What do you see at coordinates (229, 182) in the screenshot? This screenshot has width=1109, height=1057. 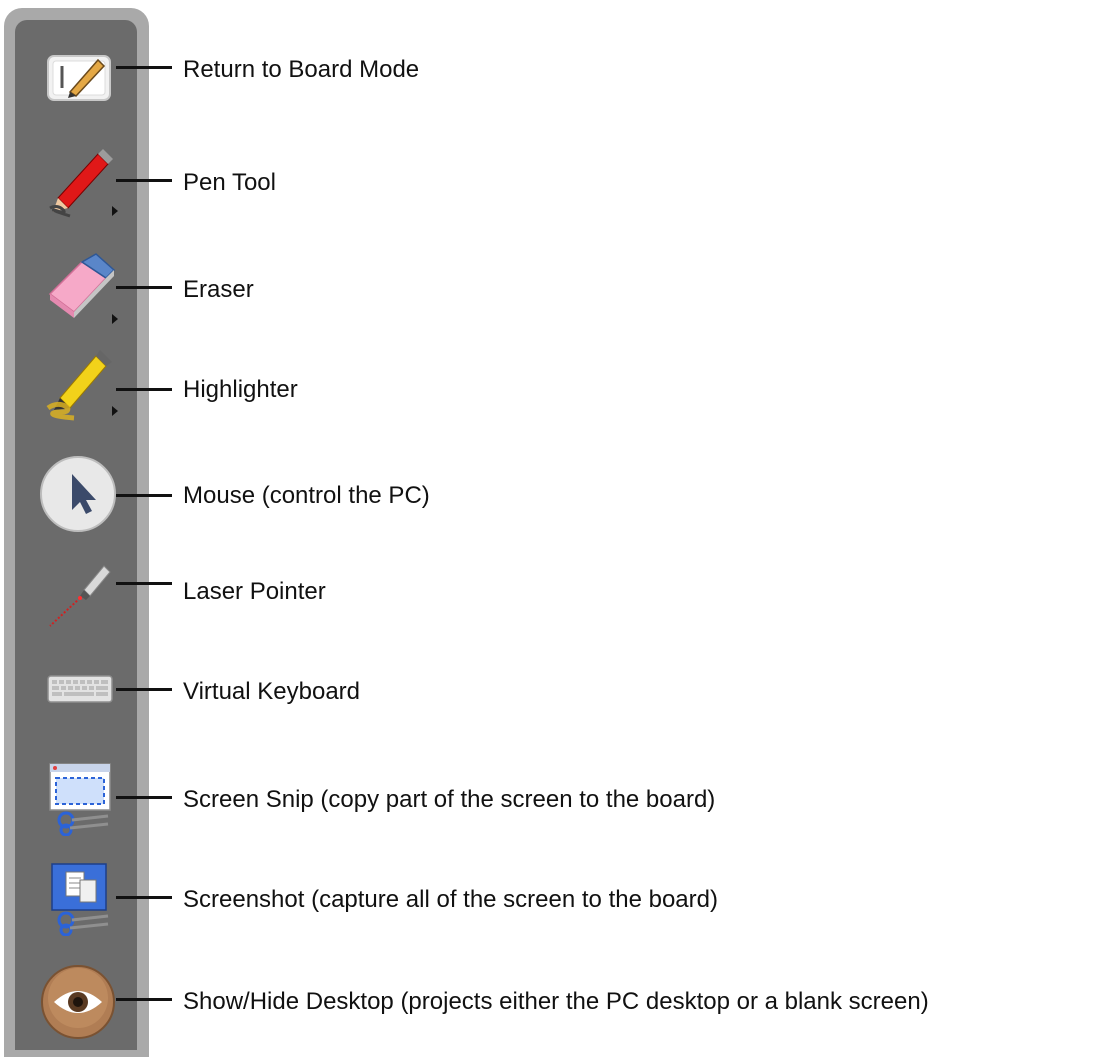 I see `label-pen: Pen Tool` at bounding box center [229, 182].